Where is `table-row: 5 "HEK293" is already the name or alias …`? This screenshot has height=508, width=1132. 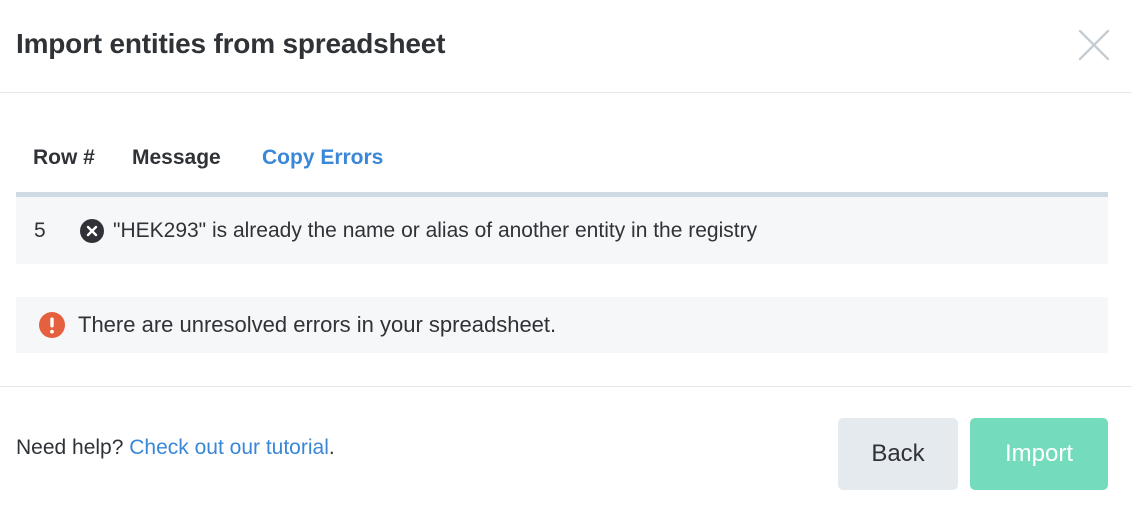
table-row: 5 "HEK293" is already the name or alias … is located at coordinates (562, 230).